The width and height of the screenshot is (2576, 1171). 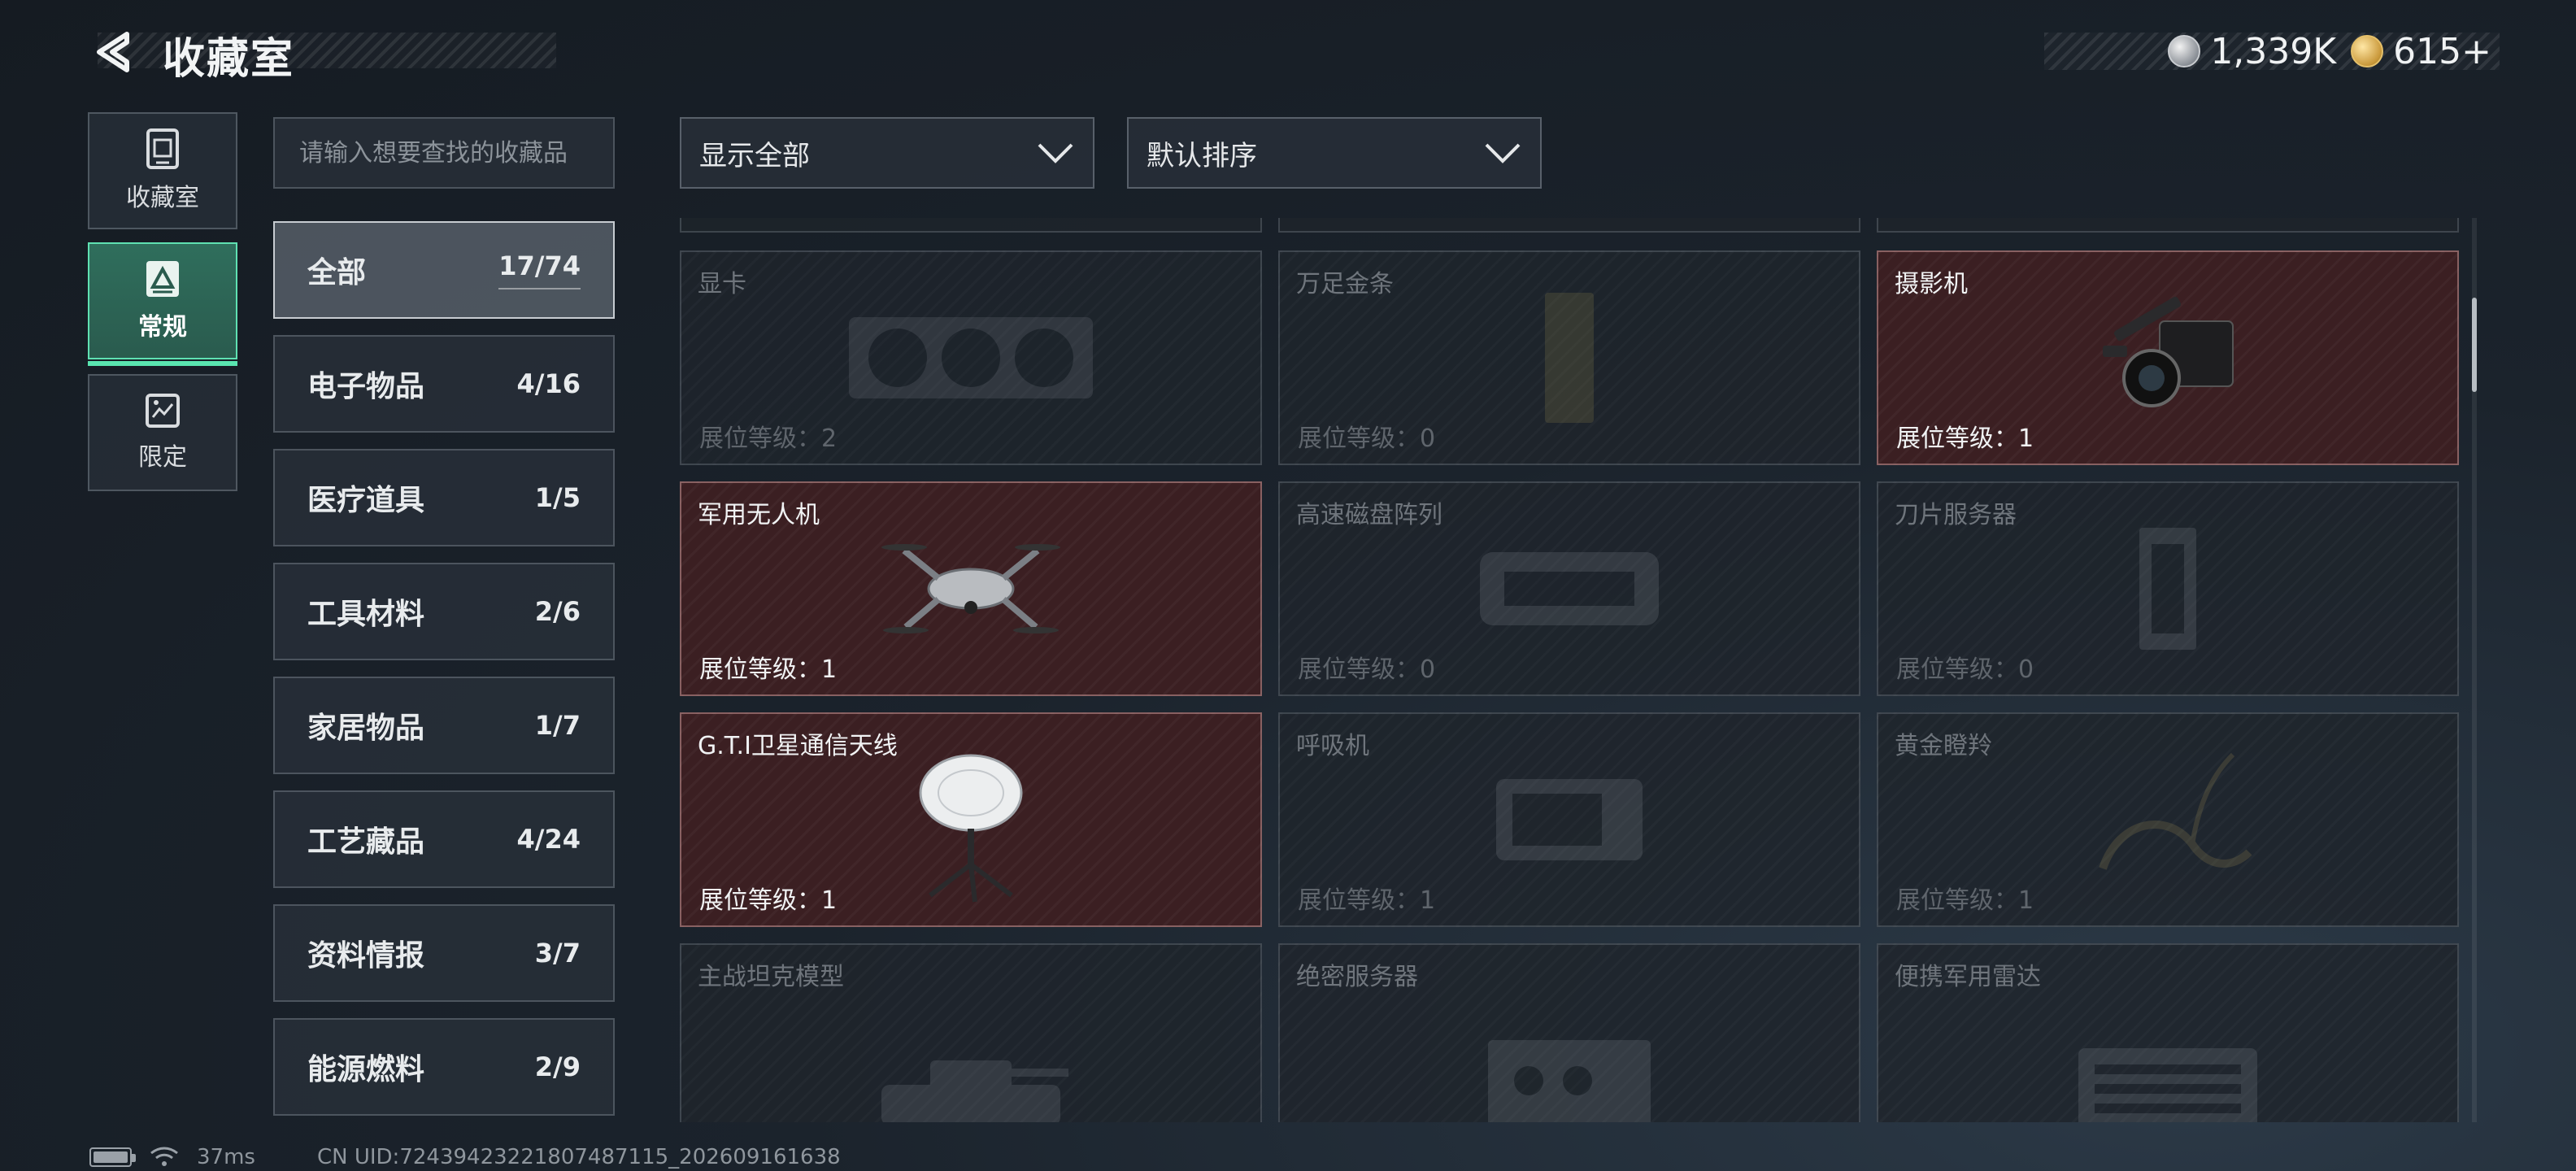 I want to click on video-camera-icon, so click(x=2168, y=352).